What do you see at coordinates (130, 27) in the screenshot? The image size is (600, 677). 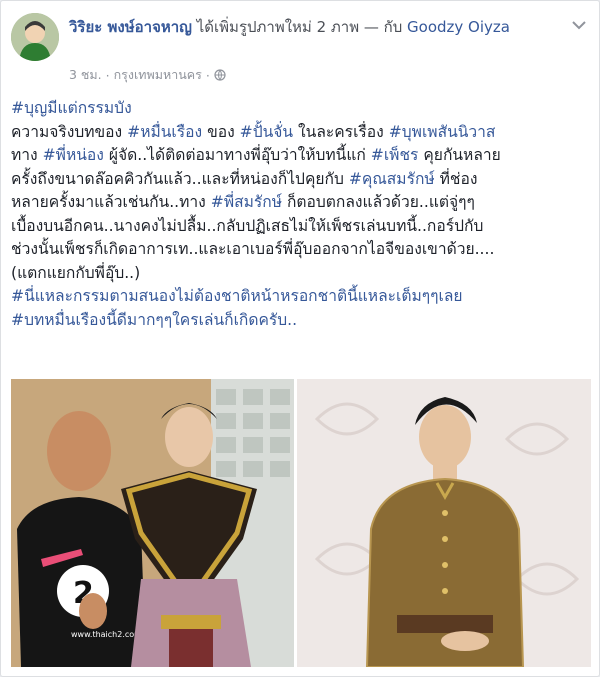 I see `author-name: วิริยะ พงษ์อาจหาญ` at bounding box center [130, 27].